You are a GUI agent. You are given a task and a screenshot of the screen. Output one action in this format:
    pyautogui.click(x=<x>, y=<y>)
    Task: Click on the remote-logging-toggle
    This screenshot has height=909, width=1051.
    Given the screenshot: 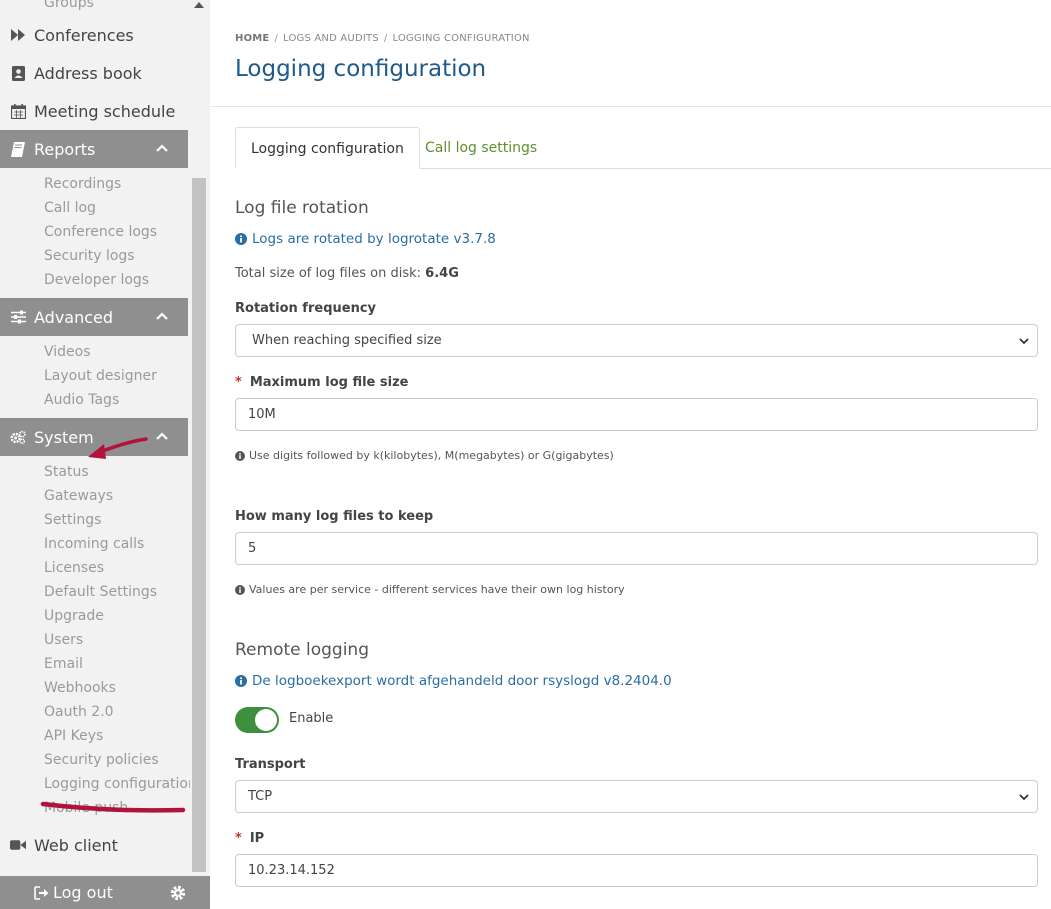 What is the action you would take?
    pyautogui.click(x=257, y=720)
    